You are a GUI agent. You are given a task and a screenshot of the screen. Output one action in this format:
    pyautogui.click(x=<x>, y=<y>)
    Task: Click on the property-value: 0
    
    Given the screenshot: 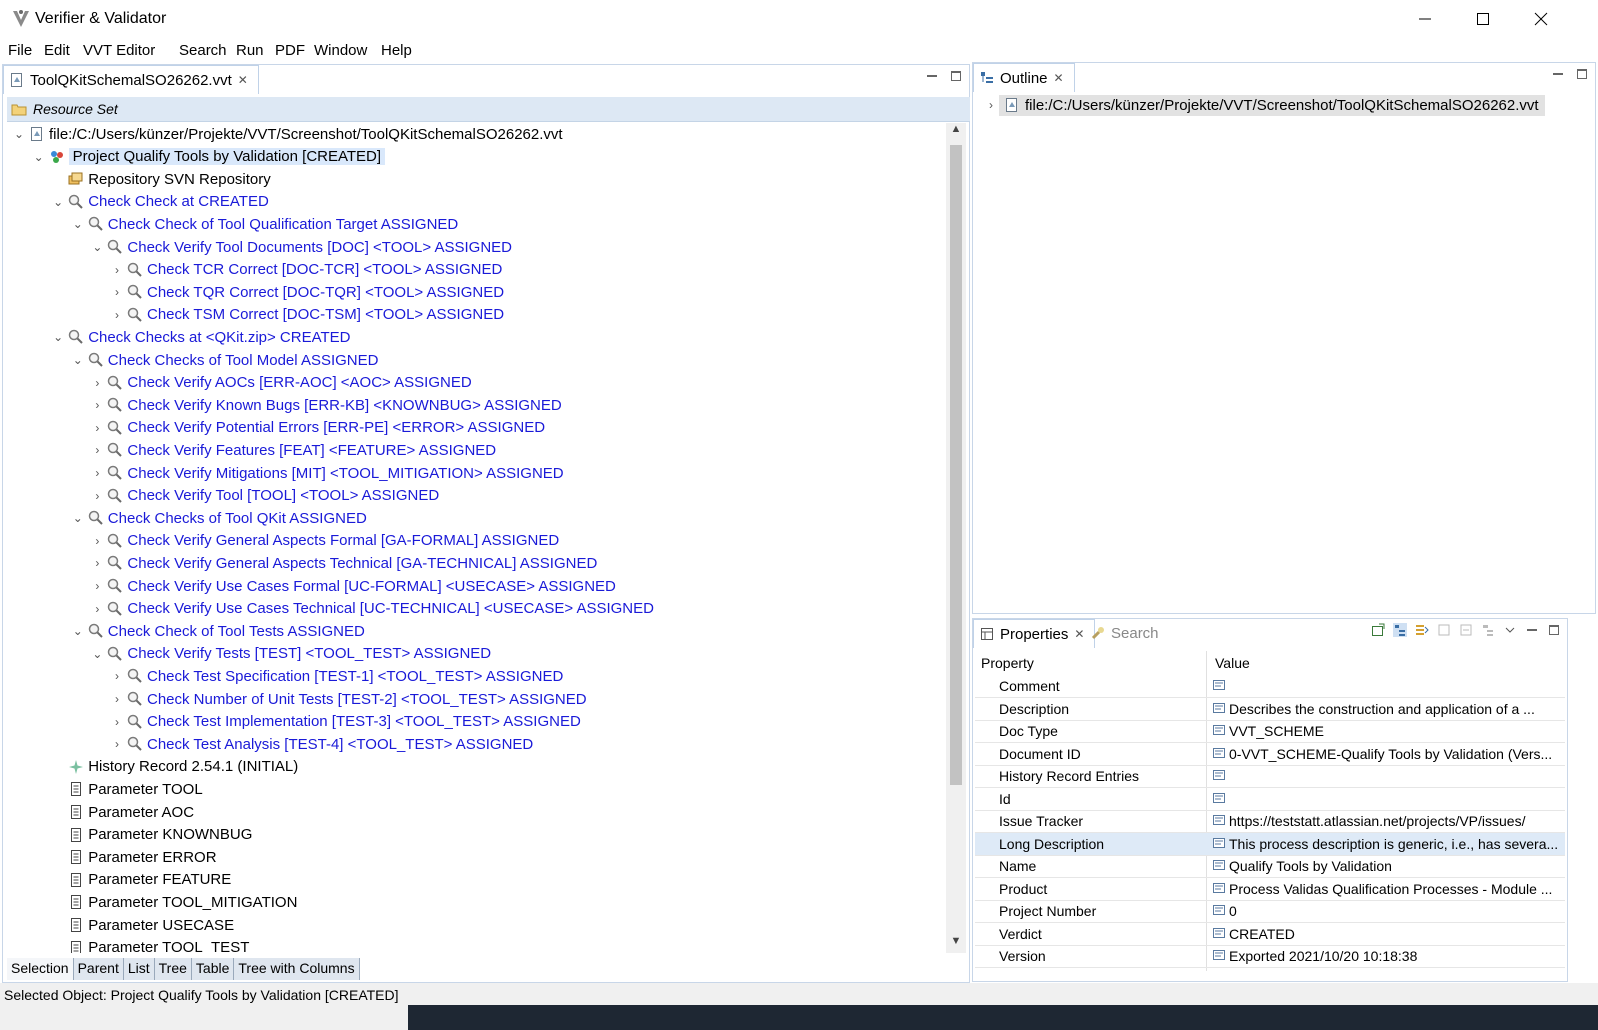 What is the action you would take?
    pyautogui.click(x=1396, y=911)
    